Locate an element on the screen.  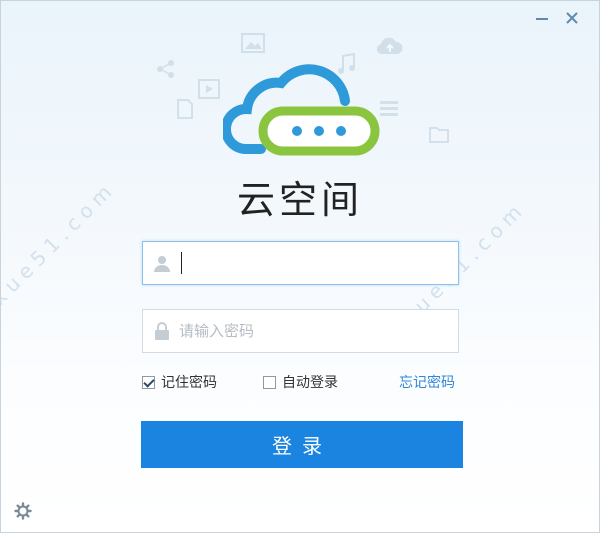
app-title: 云空间 is located at coordinates (299, 200).